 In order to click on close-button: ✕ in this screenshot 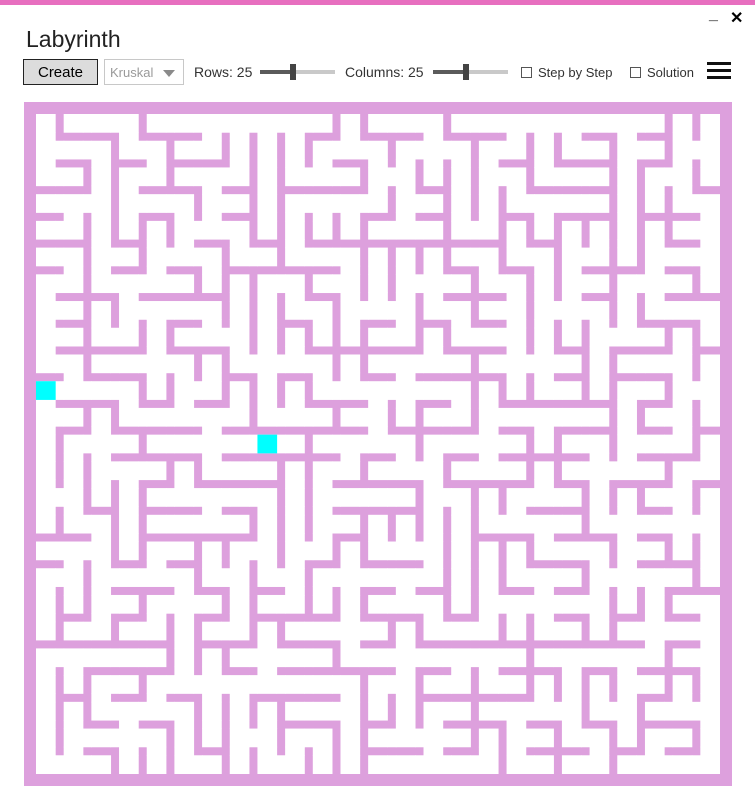, I will do `click(736, 18)`.